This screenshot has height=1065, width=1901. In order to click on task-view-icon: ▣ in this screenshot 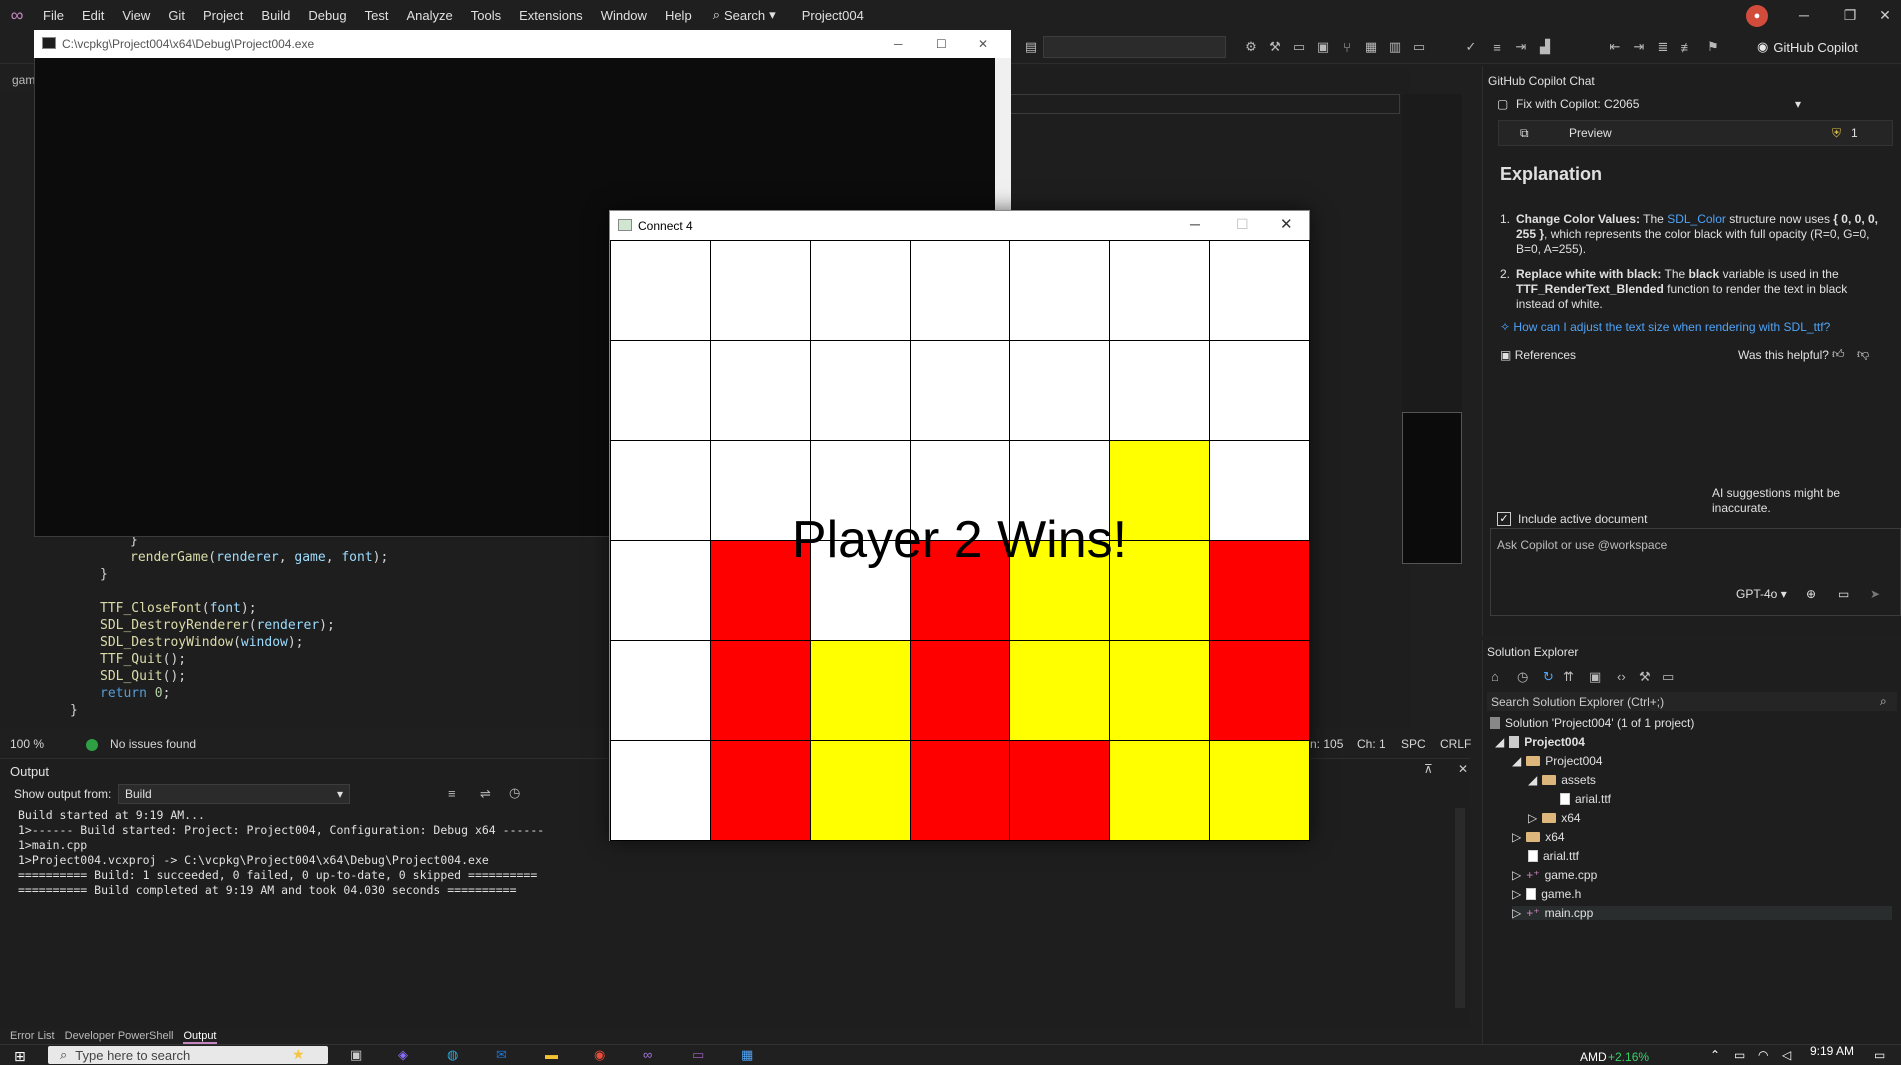, I will do `click(356, 1055)`.